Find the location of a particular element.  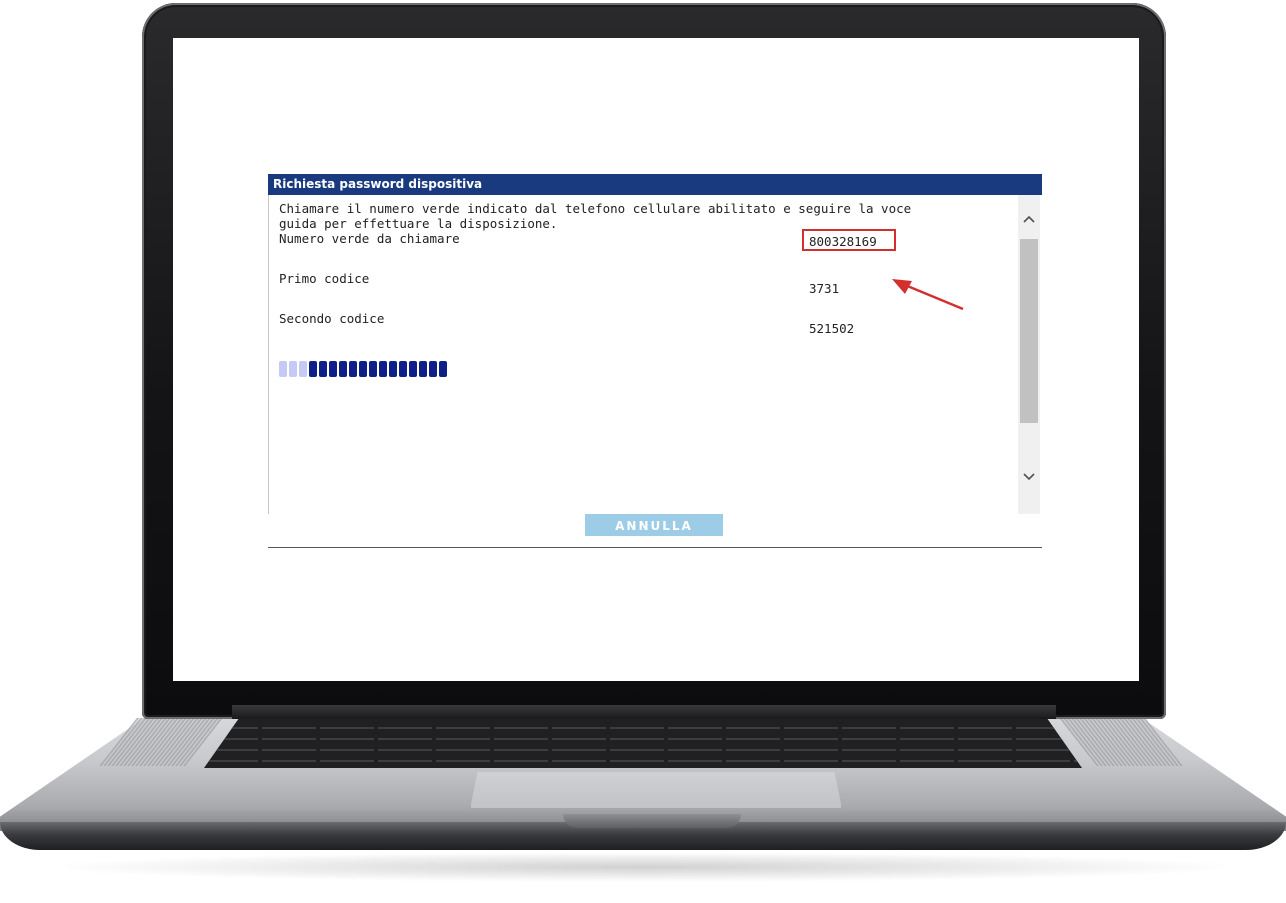

dialog-button-bar: ANNULLA is located at coordinates (655, 531).